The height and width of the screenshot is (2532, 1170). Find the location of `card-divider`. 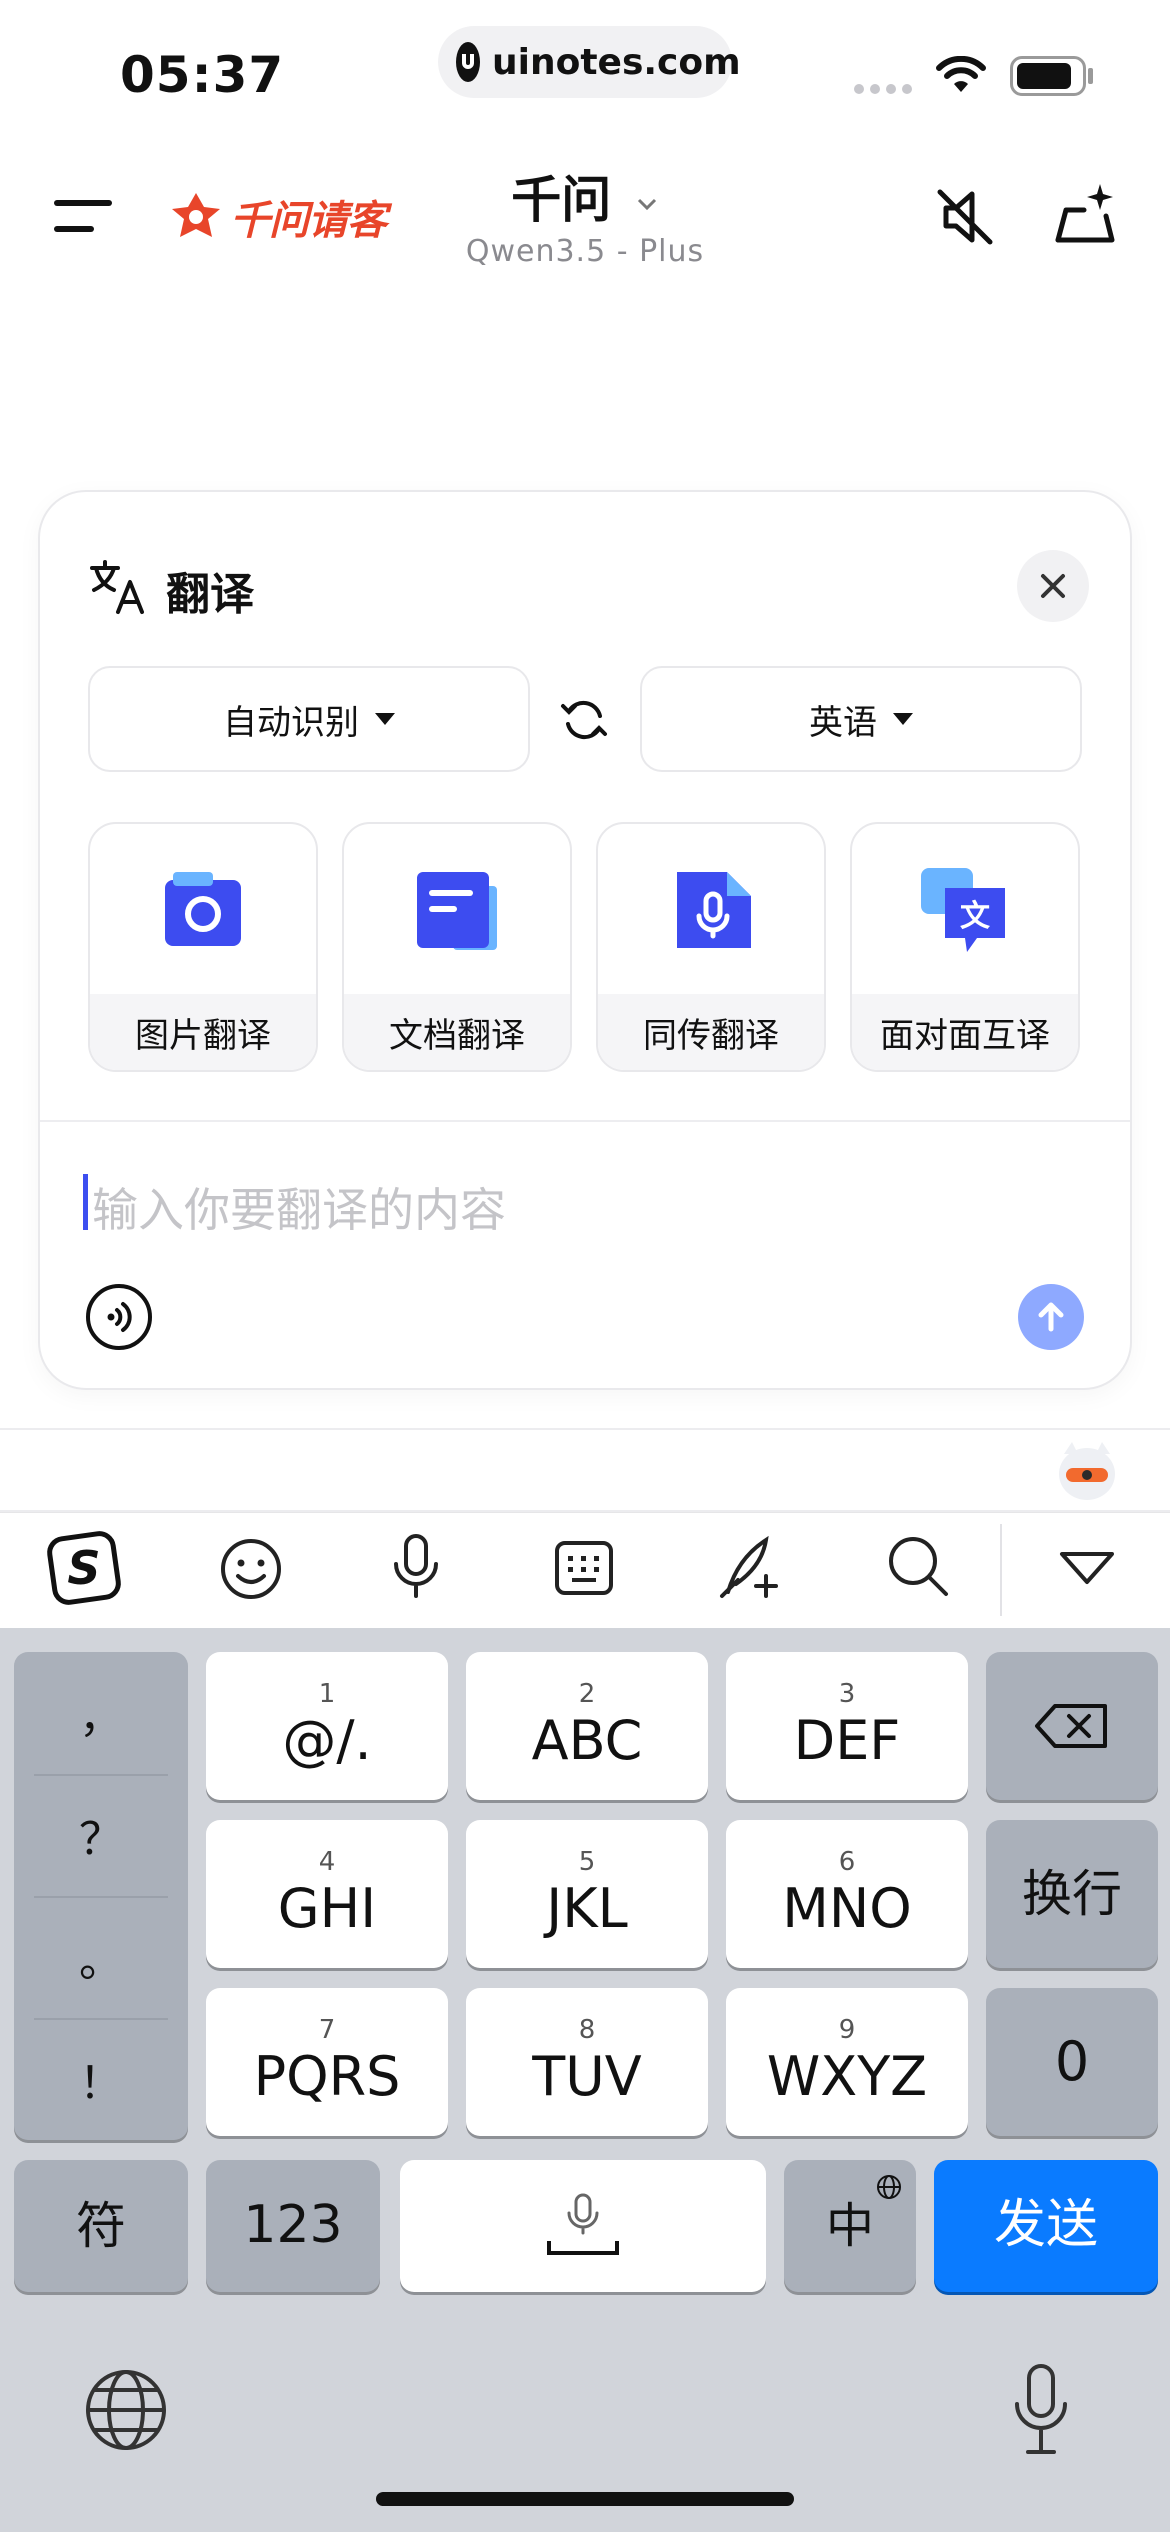

card-divider is located at coordinates (585, 1121).